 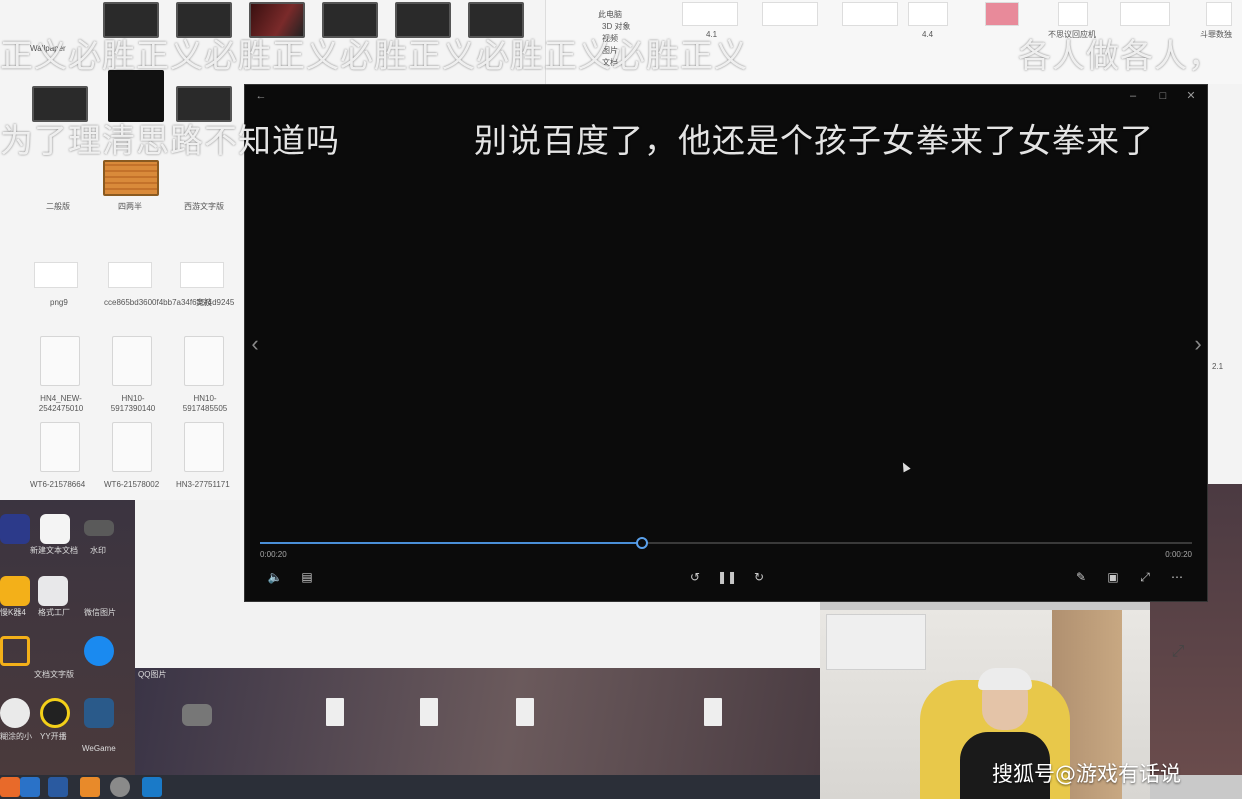 What do you see at coordinates (1225, 284) in the screenshot?
I see `file-explorer-right-strip` at bounding box center [1225, 284].